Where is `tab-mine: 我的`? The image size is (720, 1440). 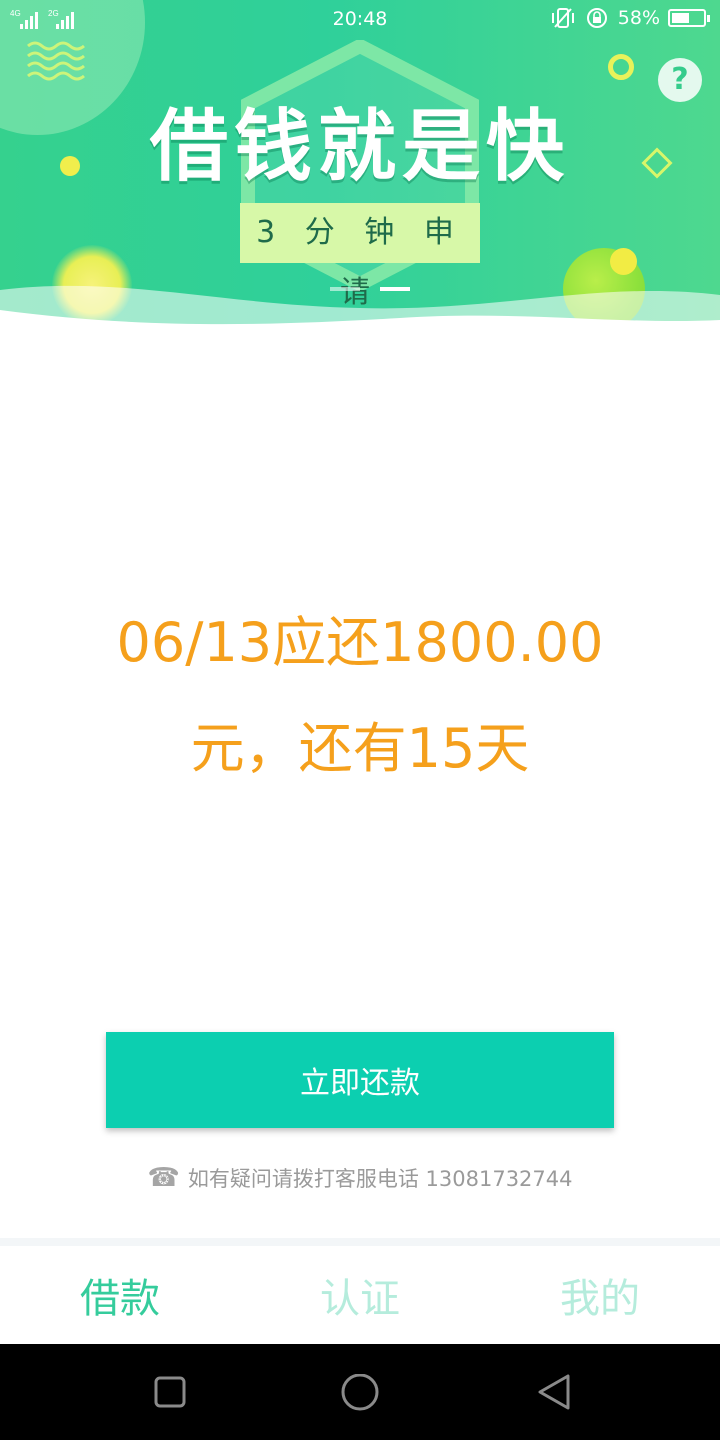
tab-mine: 我的 is located at coordinates (600, 1295).